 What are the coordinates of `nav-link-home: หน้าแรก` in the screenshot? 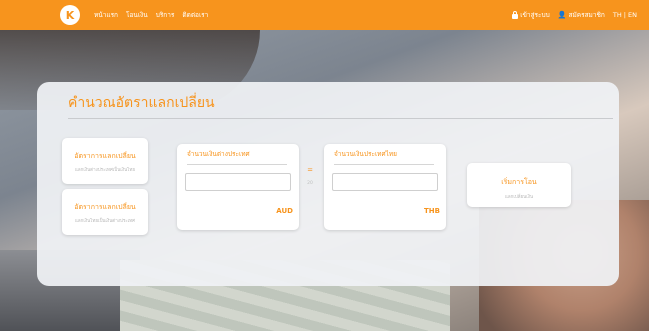 It's located at (106, 15).